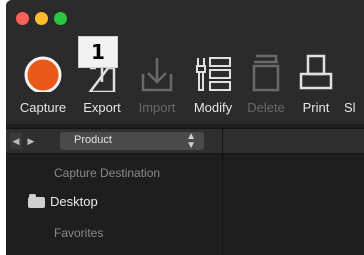 Image resolution: width=364 pixels, height=255 pixels. Describe the element at coordinates (60, 18) in the screenshot. I see `zoom-window-button` at that location.